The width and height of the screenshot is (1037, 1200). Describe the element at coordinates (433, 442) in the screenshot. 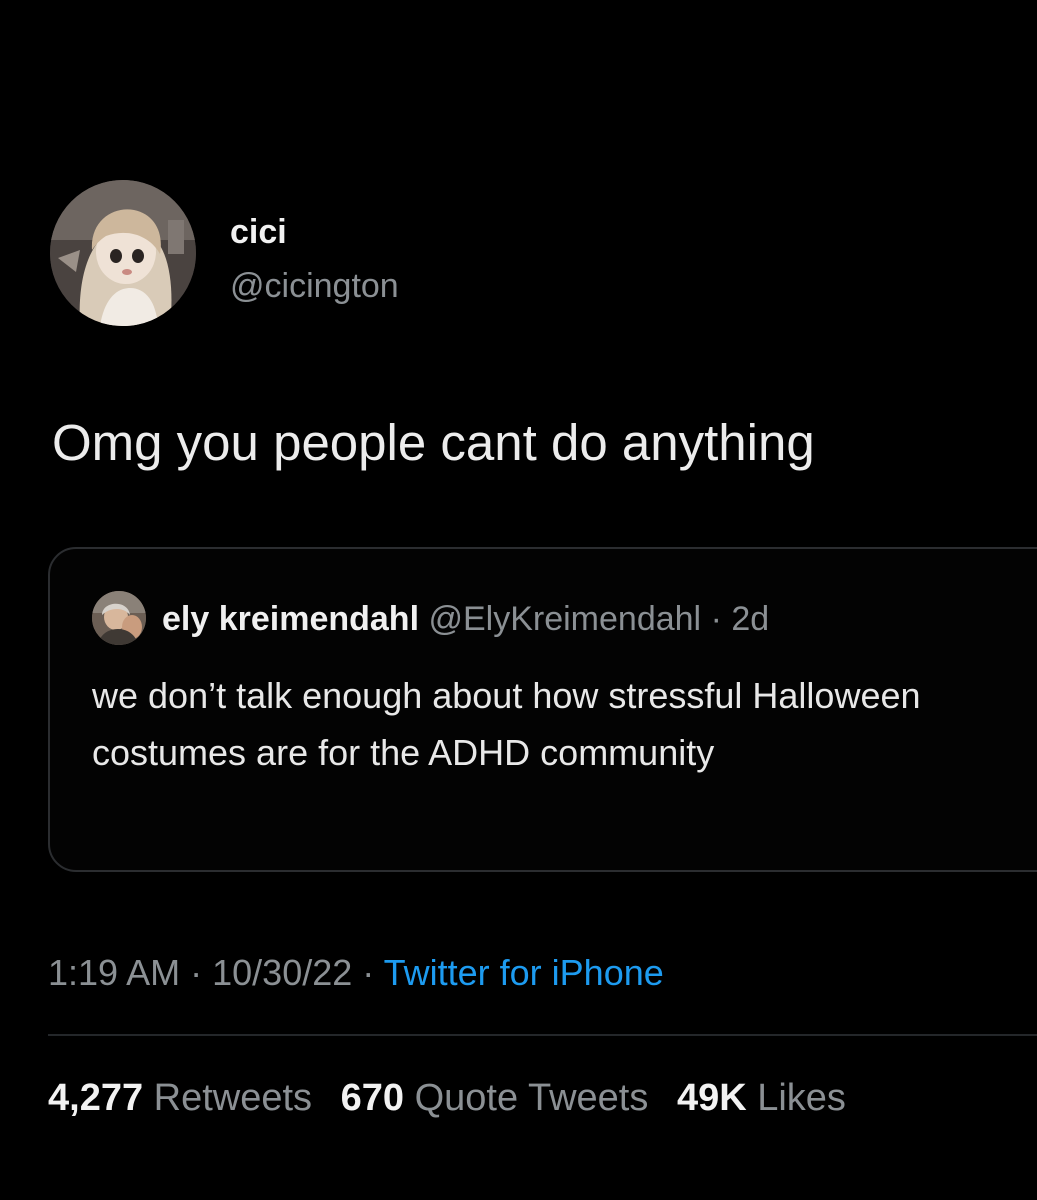

I see `tweet-text: Omg you people cant do anything` at that location.